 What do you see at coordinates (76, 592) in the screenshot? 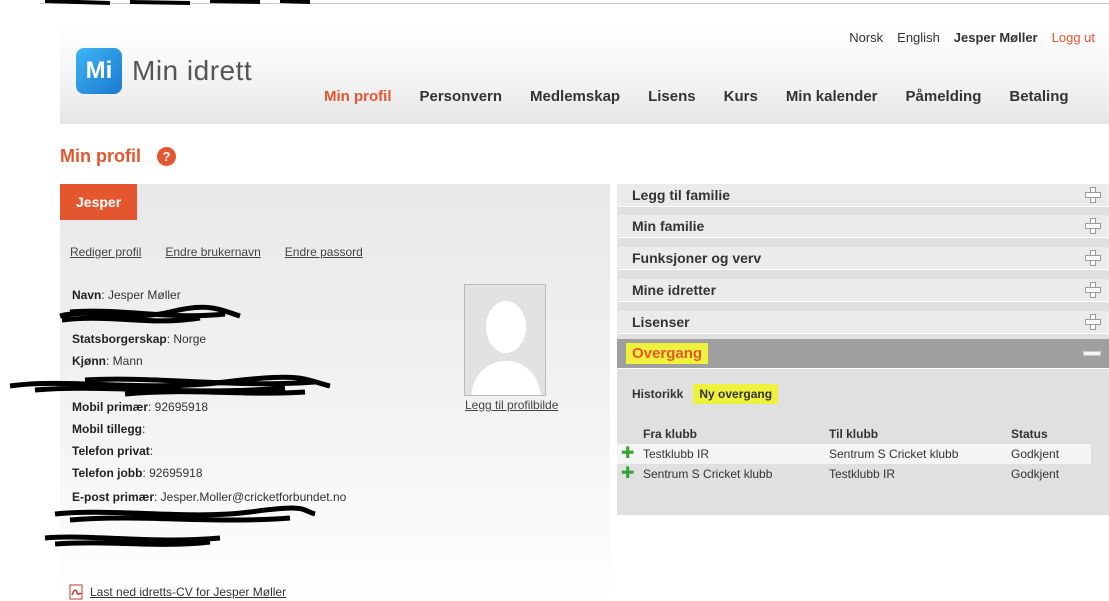
I see `pdf-icon` at bounding box center [76, 592].